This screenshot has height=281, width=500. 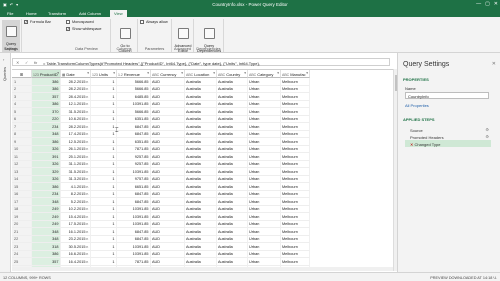 I want to click on table-cell: 6351.85, so click(x=134, y=142).